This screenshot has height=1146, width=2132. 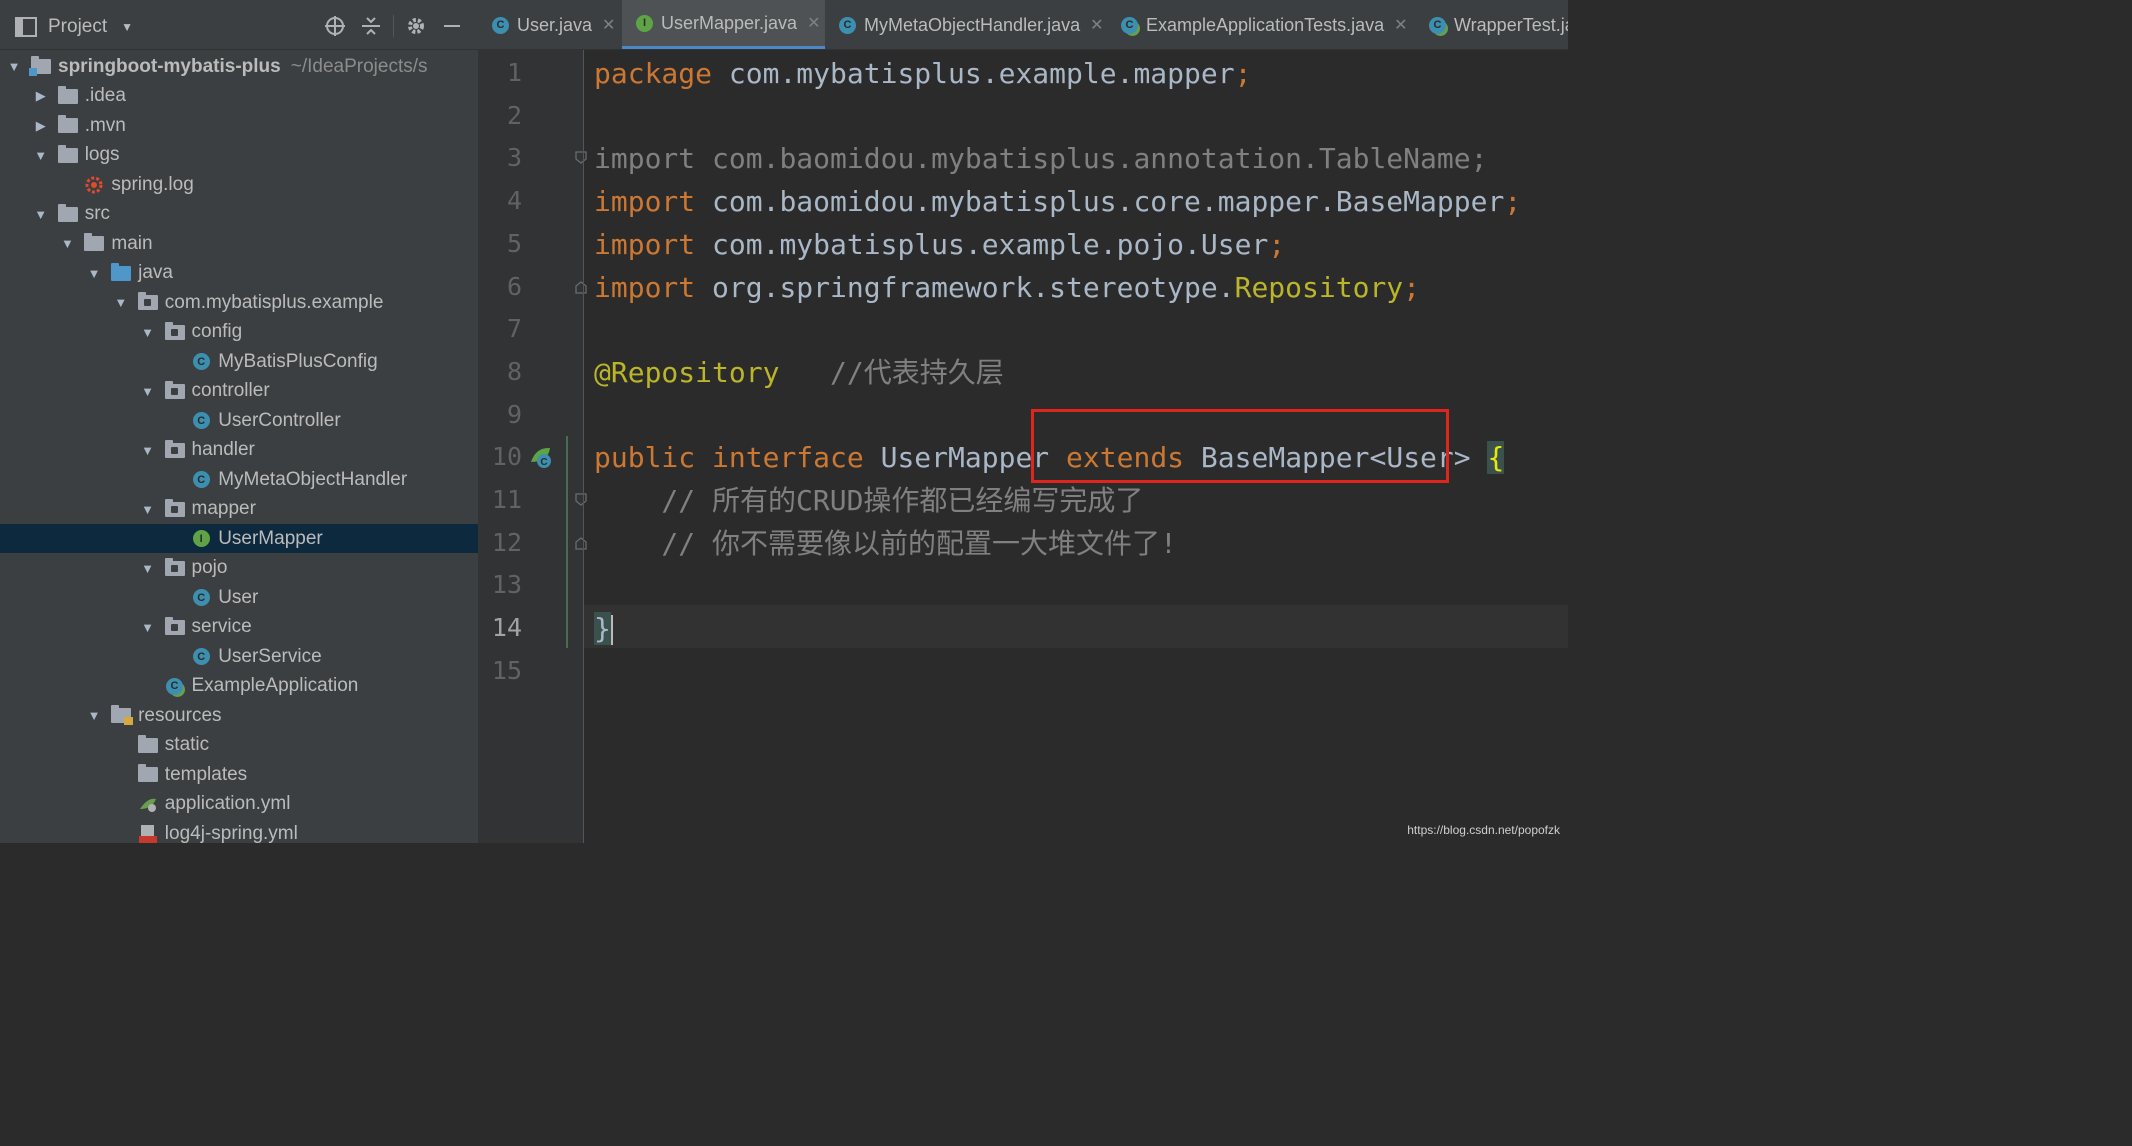 I want to click on tree-item: ▼ src, so click(x=239, y=214).